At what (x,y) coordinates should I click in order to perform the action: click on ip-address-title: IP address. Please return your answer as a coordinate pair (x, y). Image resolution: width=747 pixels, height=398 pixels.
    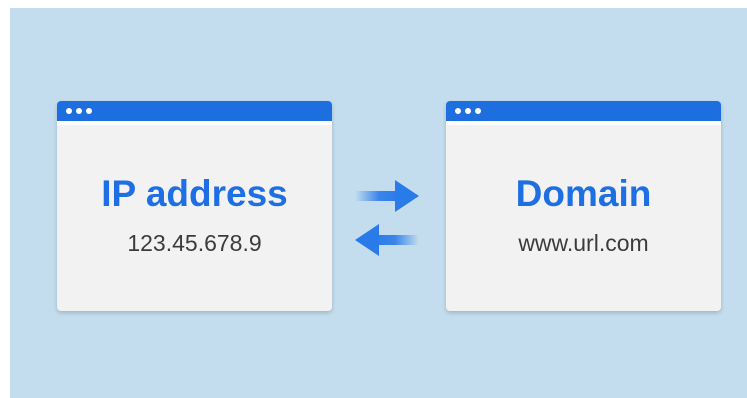
    Looking at the image, I should click on (194, 193).